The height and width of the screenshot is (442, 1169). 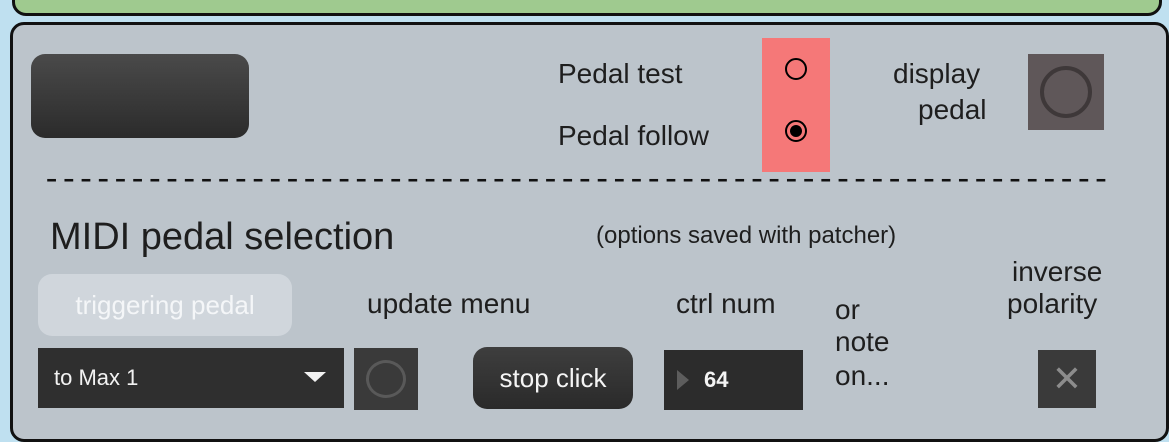 What do you see at coordinates (952, 109) in the screenshot?
I see `display-pedal-label-line2: pedal` at bounding box center [952, 109].